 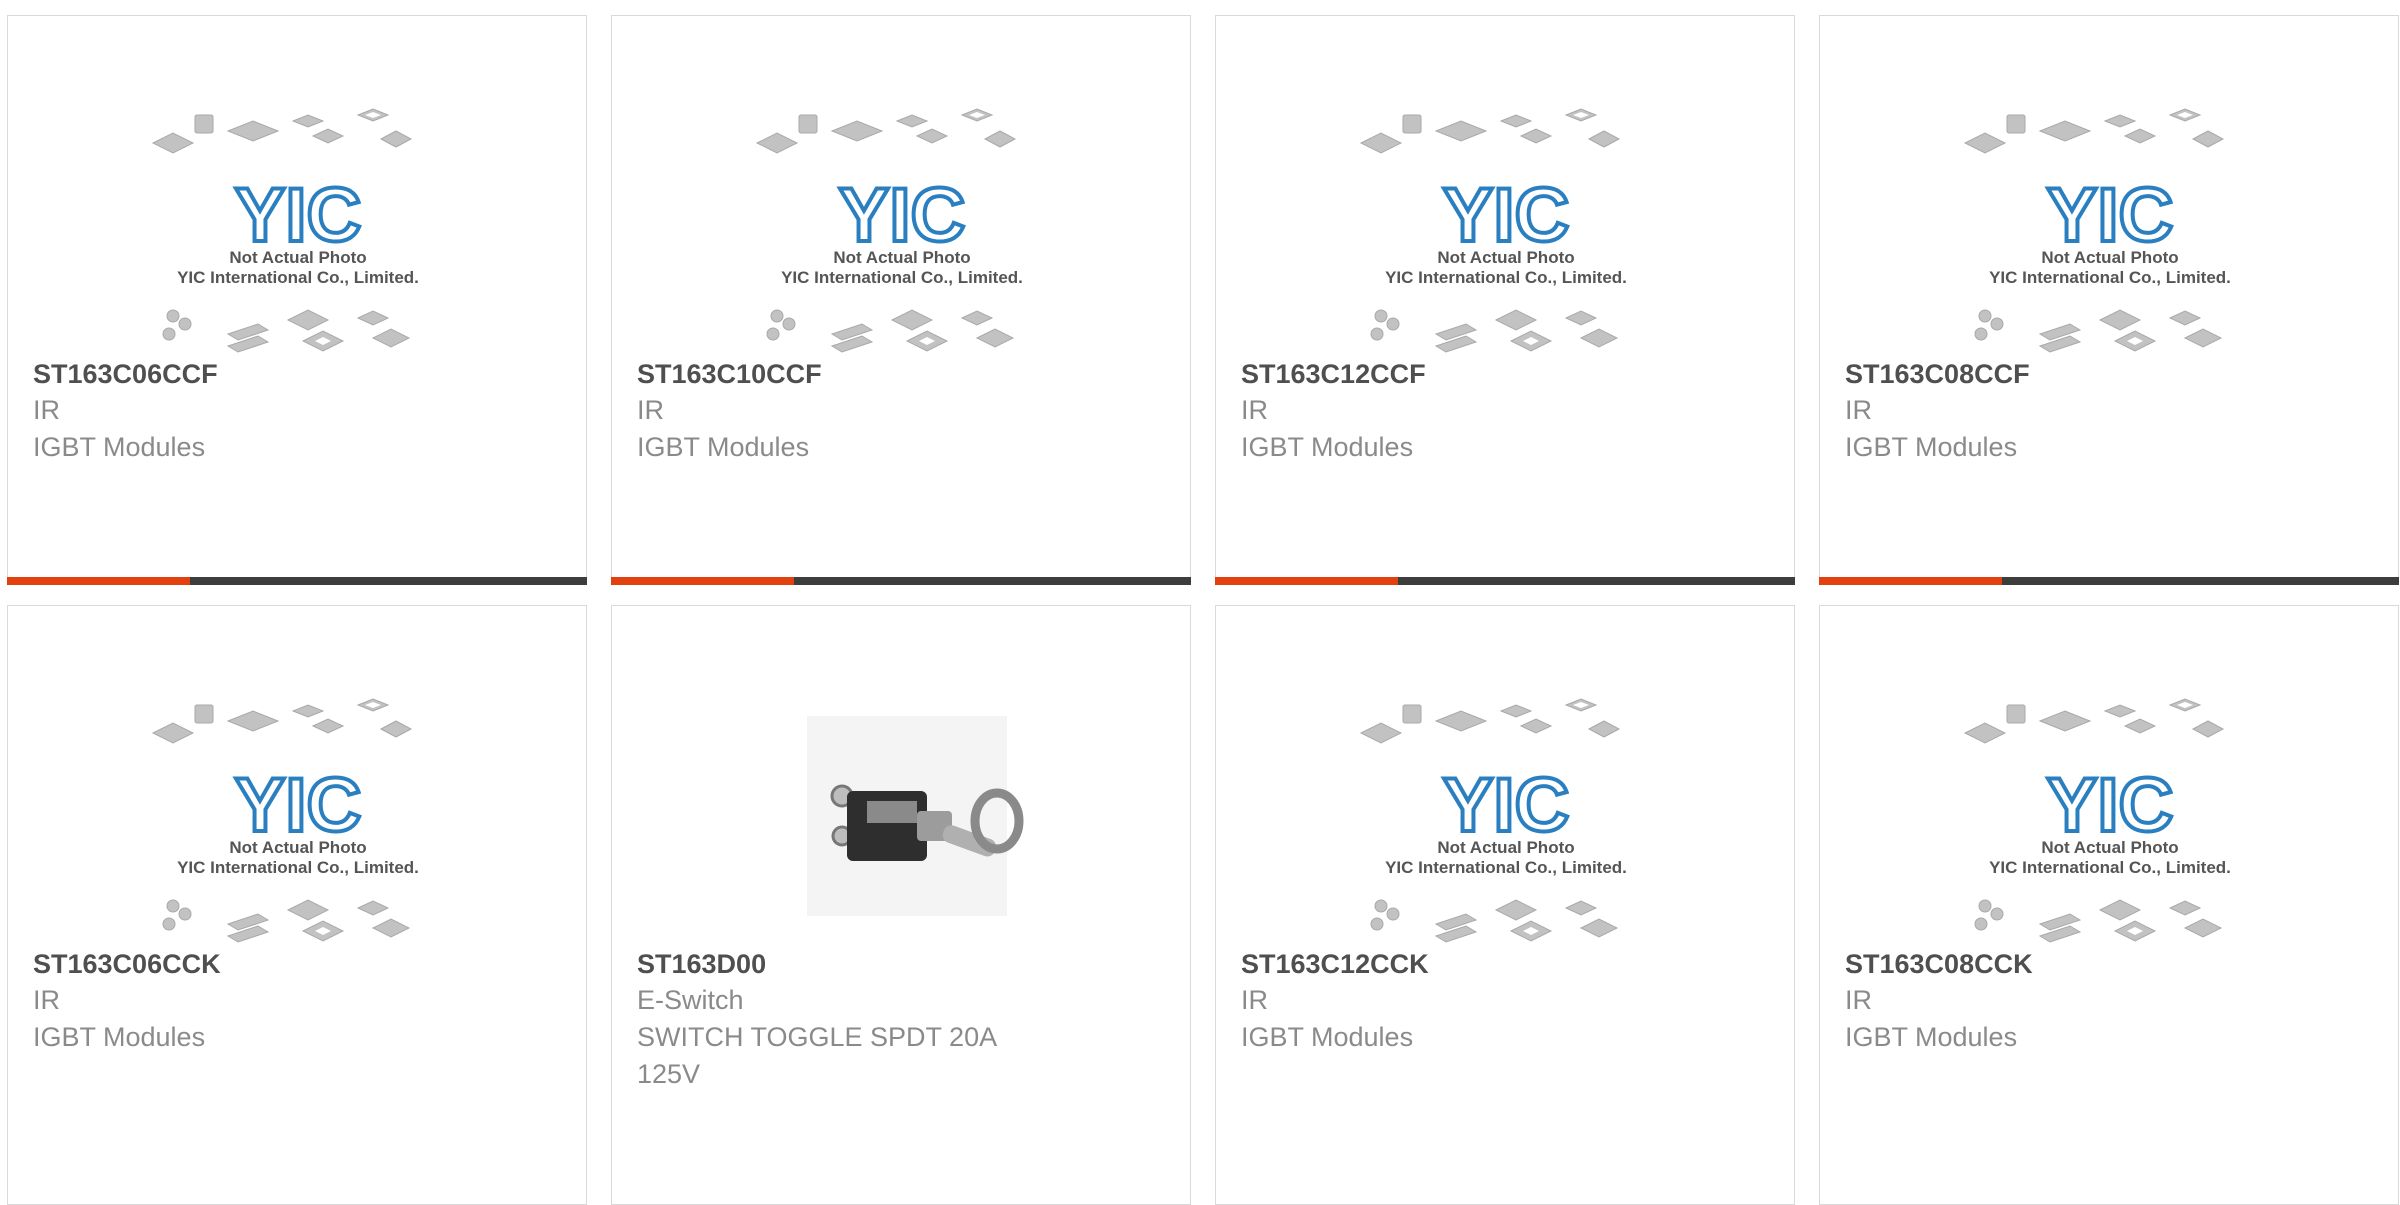 What do you see at coordinates (915, 816) in the screenshot?
I see `toggle-switch-photo` at bounding box center [915, 816].